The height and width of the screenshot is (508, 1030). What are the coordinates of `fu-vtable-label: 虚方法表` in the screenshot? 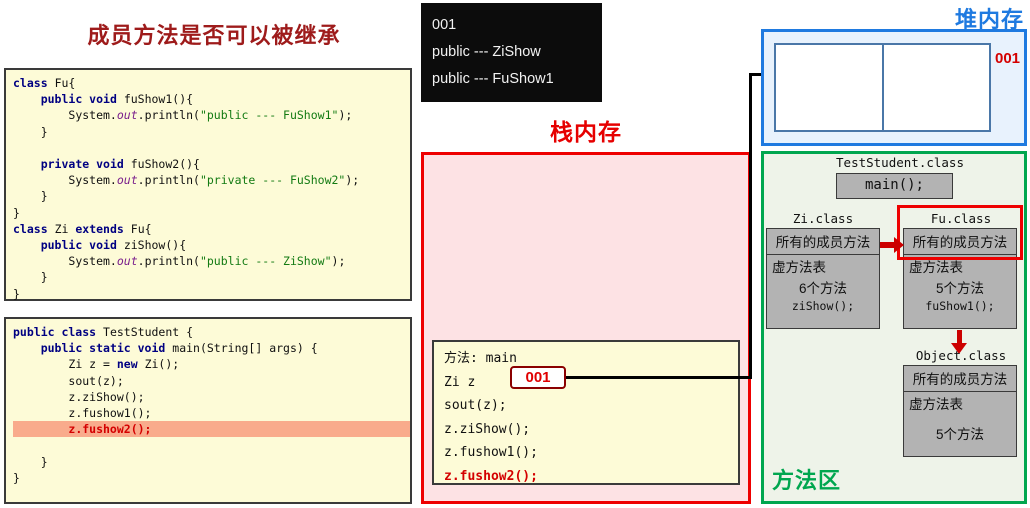 It's located at (936, 267).